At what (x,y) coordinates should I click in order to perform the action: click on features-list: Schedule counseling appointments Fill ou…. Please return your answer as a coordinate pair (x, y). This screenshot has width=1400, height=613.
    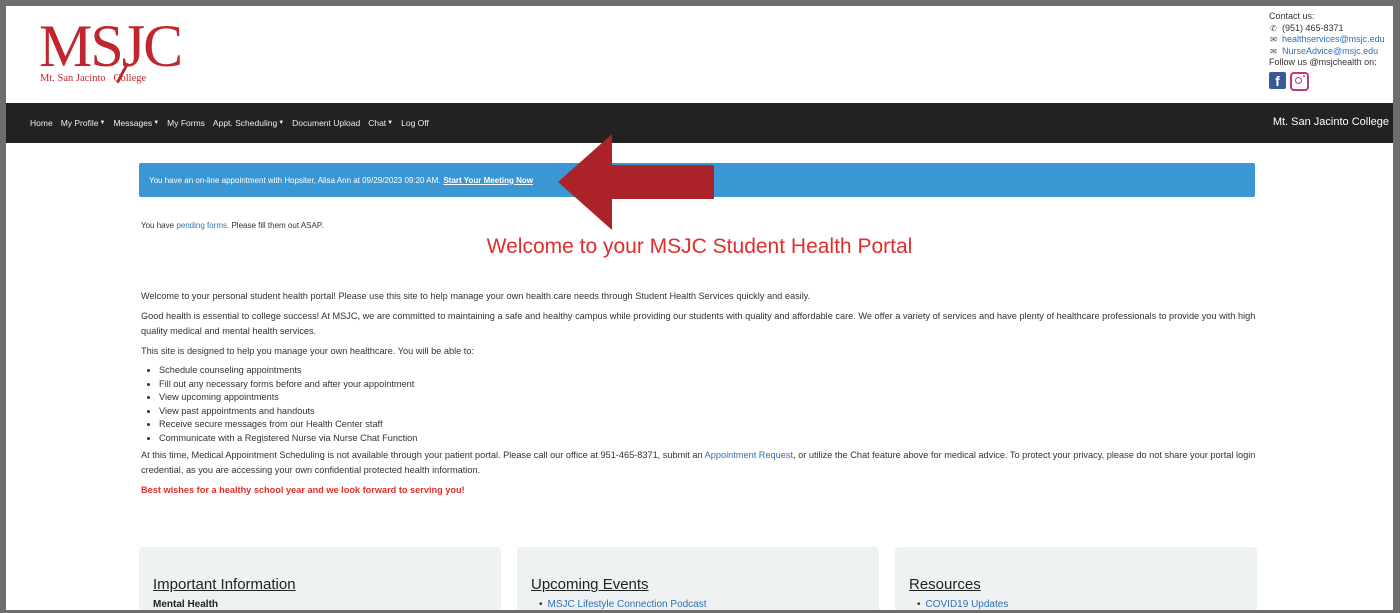
    Looking at the image, I should click on (701, 404).